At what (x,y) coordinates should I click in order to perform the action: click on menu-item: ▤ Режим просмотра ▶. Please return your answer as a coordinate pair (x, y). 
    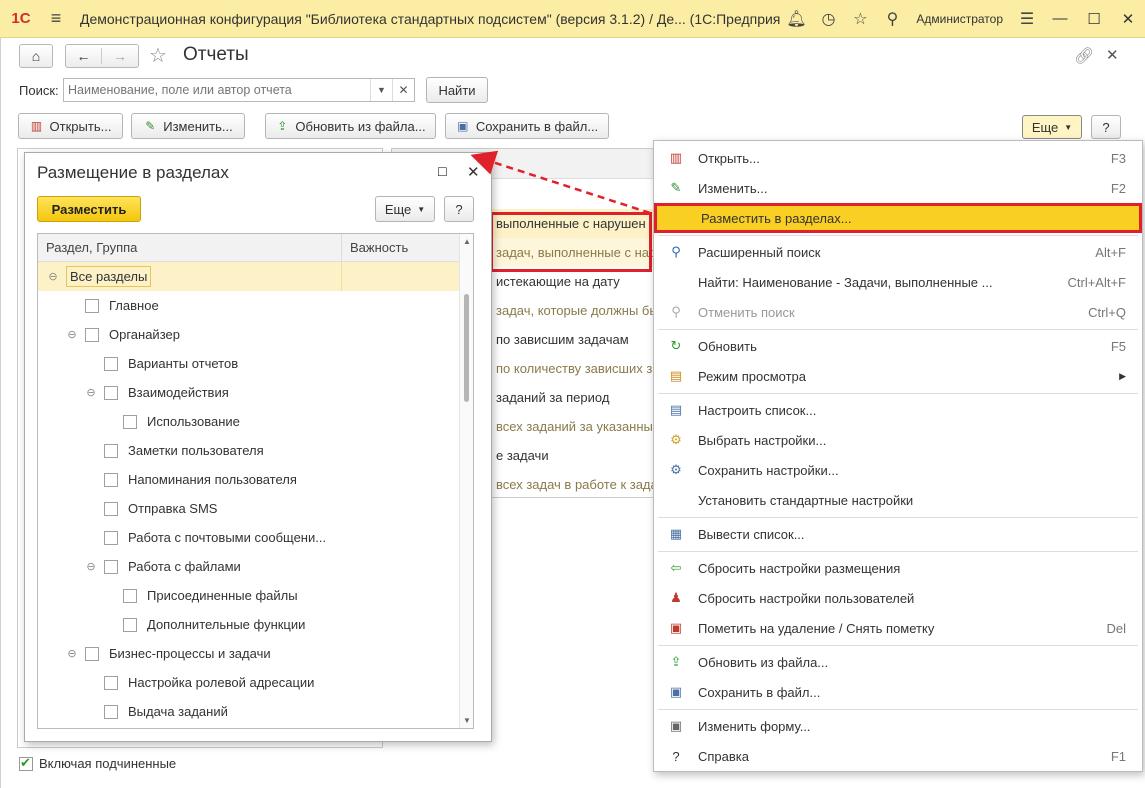
    Looking at the image, I should click on (898, 376).